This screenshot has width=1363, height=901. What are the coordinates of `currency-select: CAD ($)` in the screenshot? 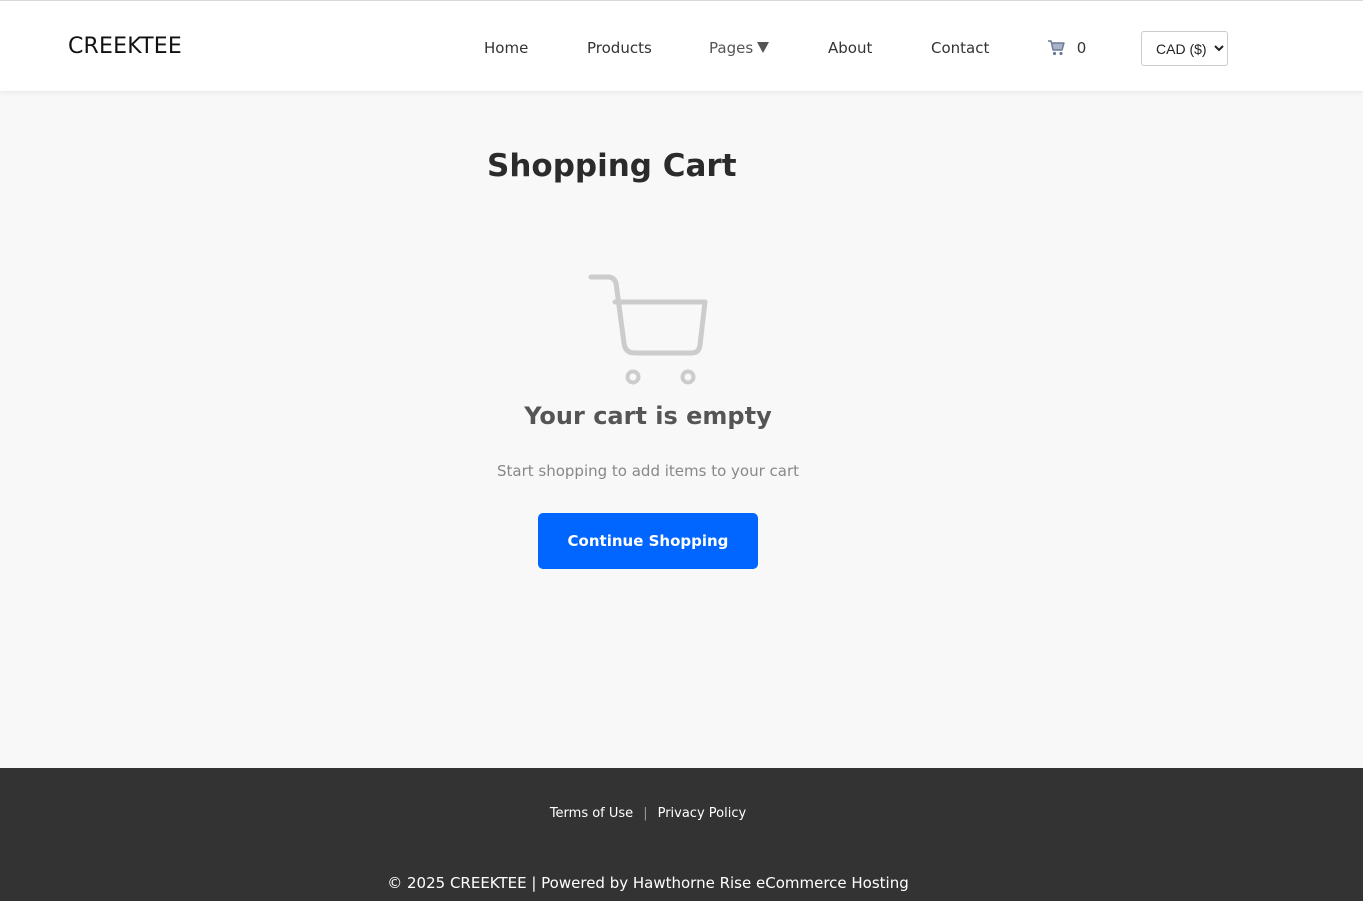 It's located at (1184, 48).